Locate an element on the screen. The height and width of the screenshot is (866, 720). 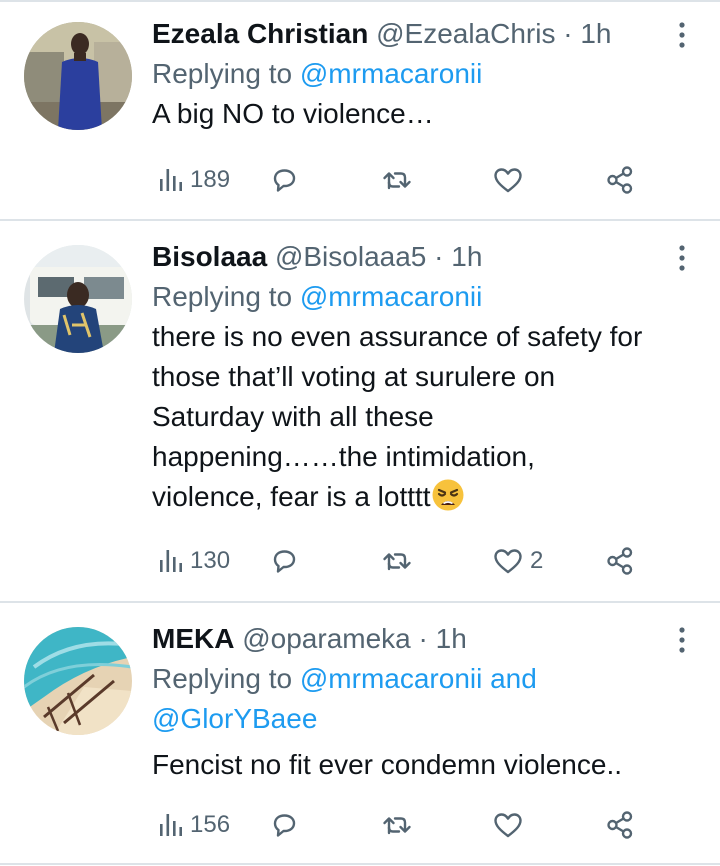
action-bar: 156 is located at coordinates (398, 825).